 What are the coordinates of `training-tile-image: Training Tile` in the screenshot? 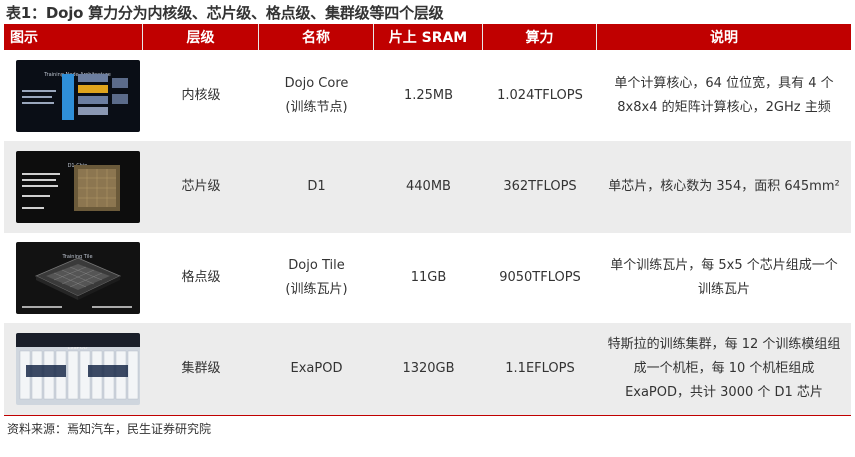 It's located at (77, 278).